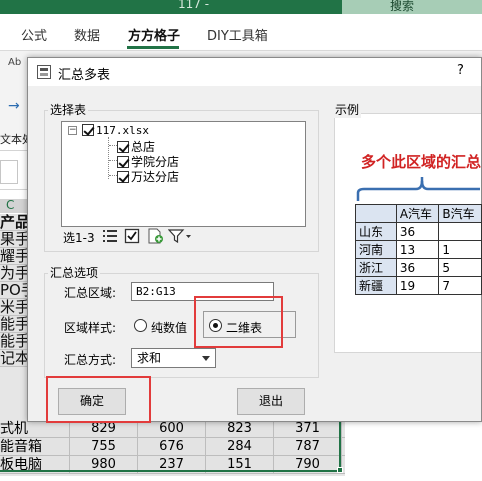  What do you see at coordinates (90, 360) in the screenshot?
I see `method-label: 汇总方式:` at bounding box center [90, 360].